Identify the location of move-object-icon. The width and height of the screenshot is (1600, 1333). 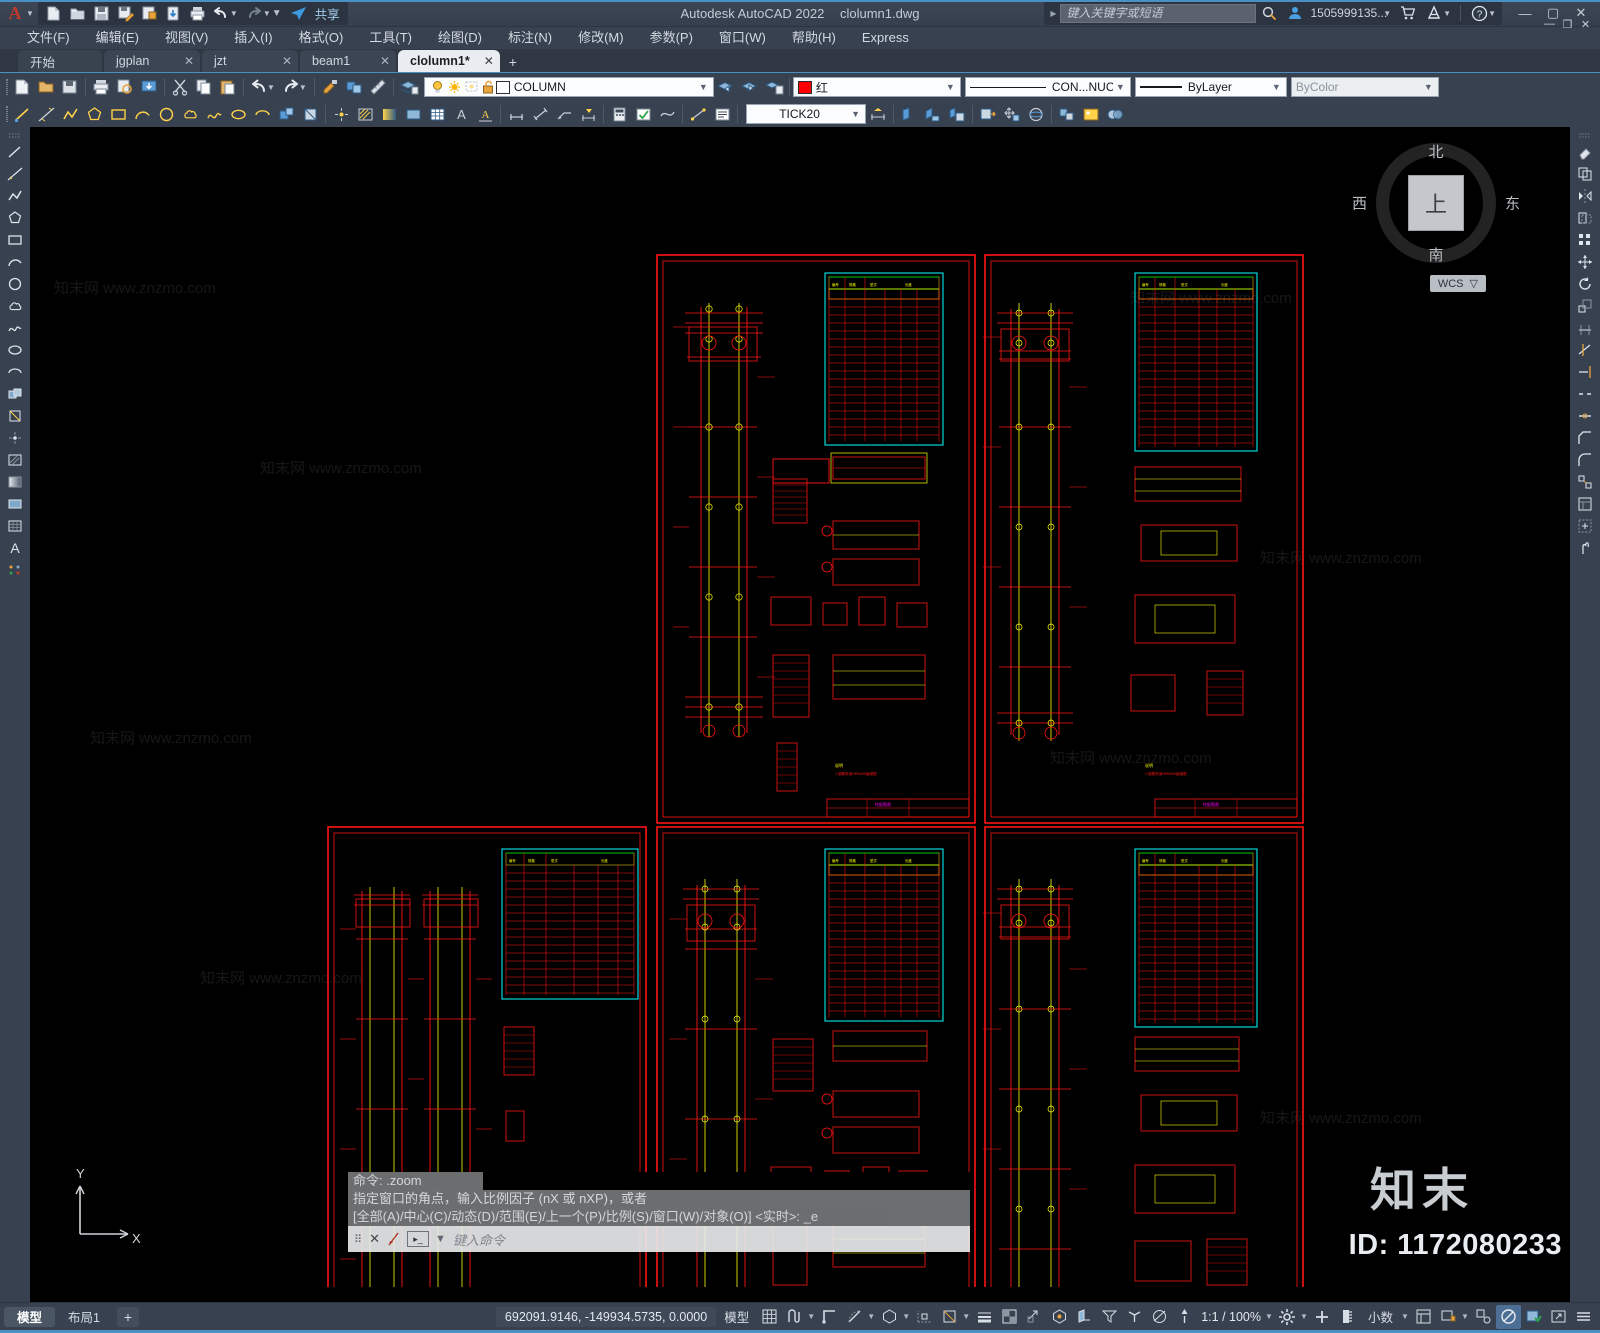
(1585, 262).